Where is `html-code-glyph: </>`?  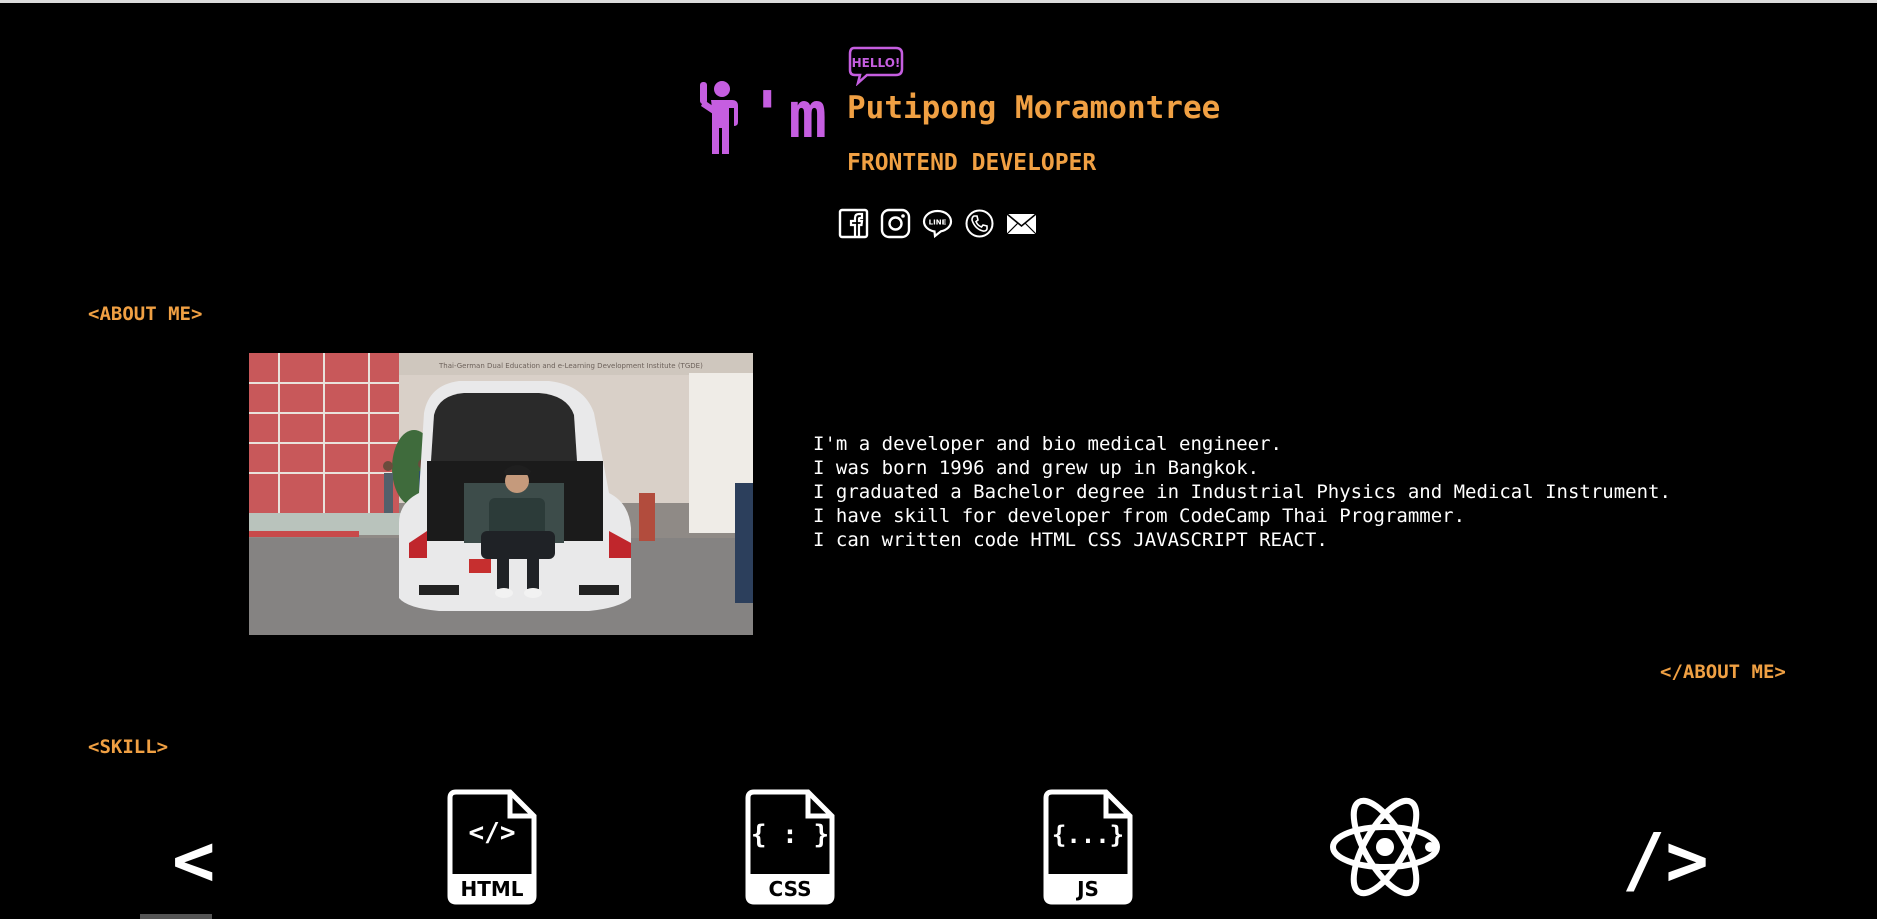 html-code-glyph: </> is located at coordinates (492, 833).